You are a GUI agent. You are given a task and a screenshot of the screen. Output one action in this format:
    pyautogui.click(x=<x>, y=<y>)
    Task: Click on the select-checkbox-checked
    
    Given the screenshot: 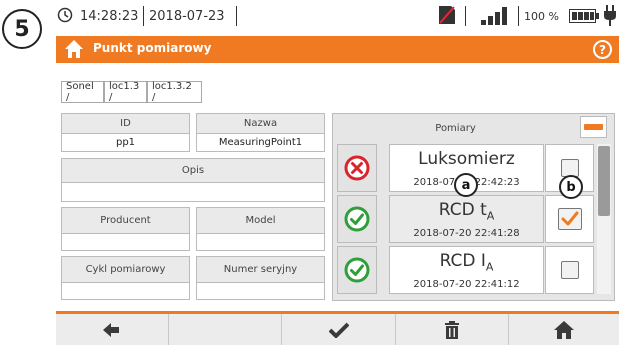 What is the action you would take?
    pyautogui.click(x=569, y=219)
    